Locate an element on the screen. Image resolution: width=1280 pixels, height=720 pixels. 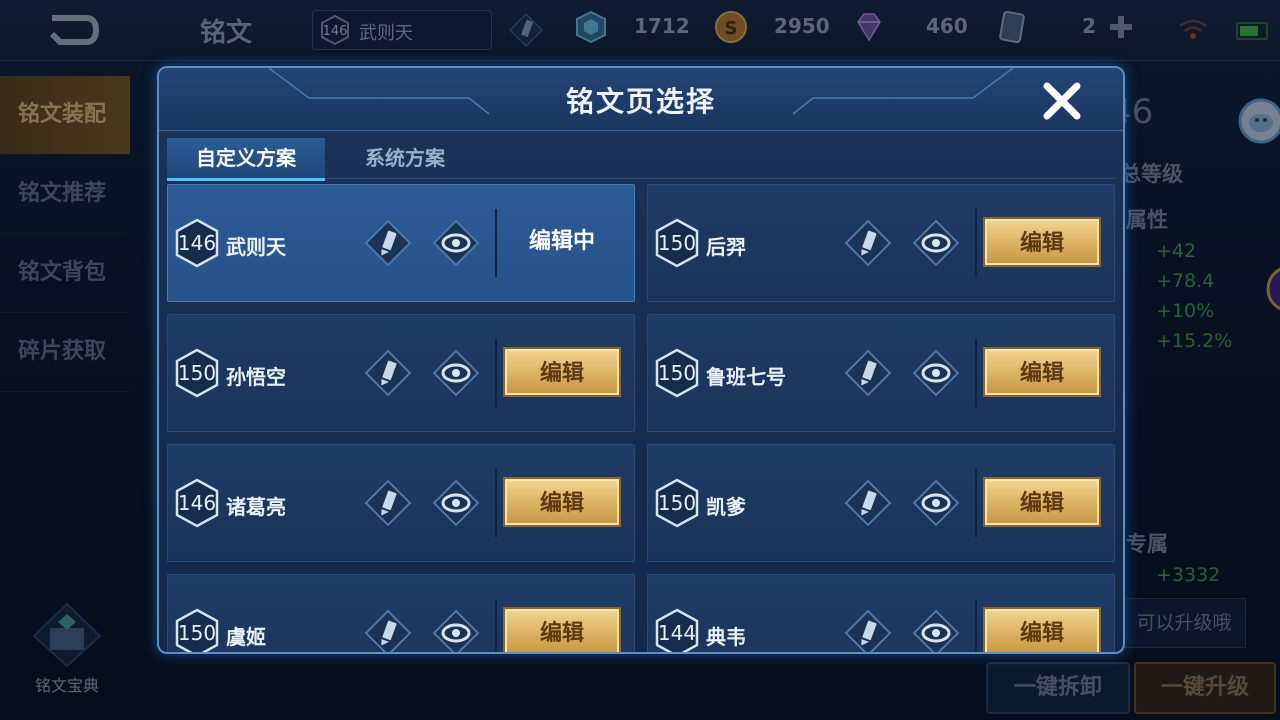
hero-name: 凯爹 is located at coordinates (726, 507).